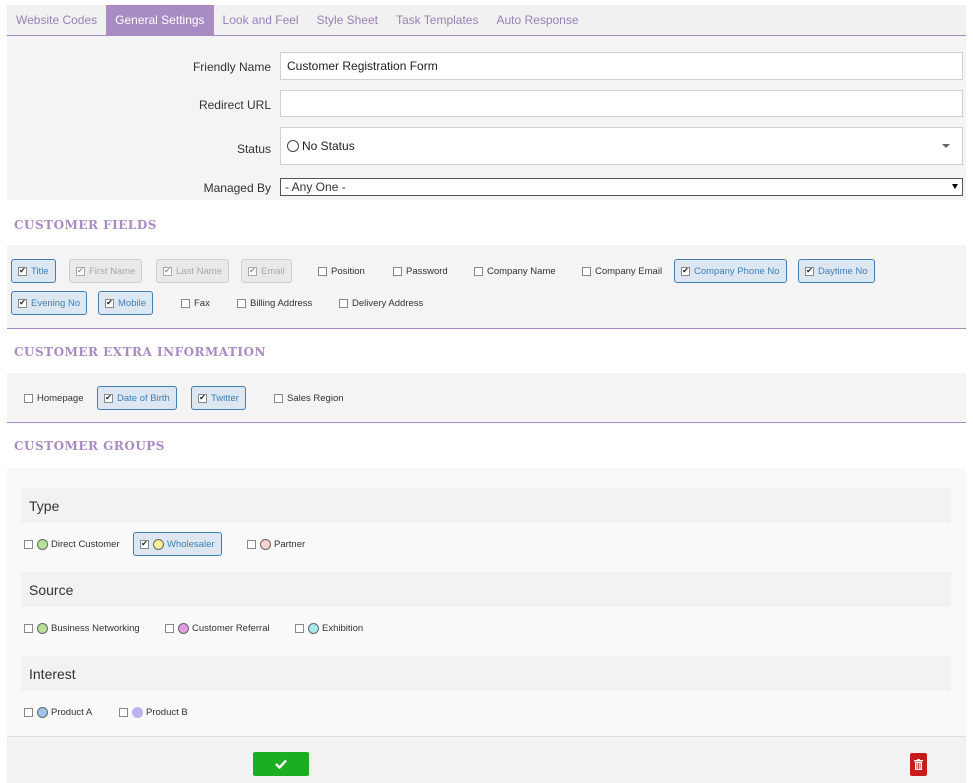 Image resolution: width=973 pixels, height=783 pixels. What do you see at coordinates (217, 628) in the screenshot?
I see `group-customer-referral: Customer Referral` at bounding box center [217, 628].